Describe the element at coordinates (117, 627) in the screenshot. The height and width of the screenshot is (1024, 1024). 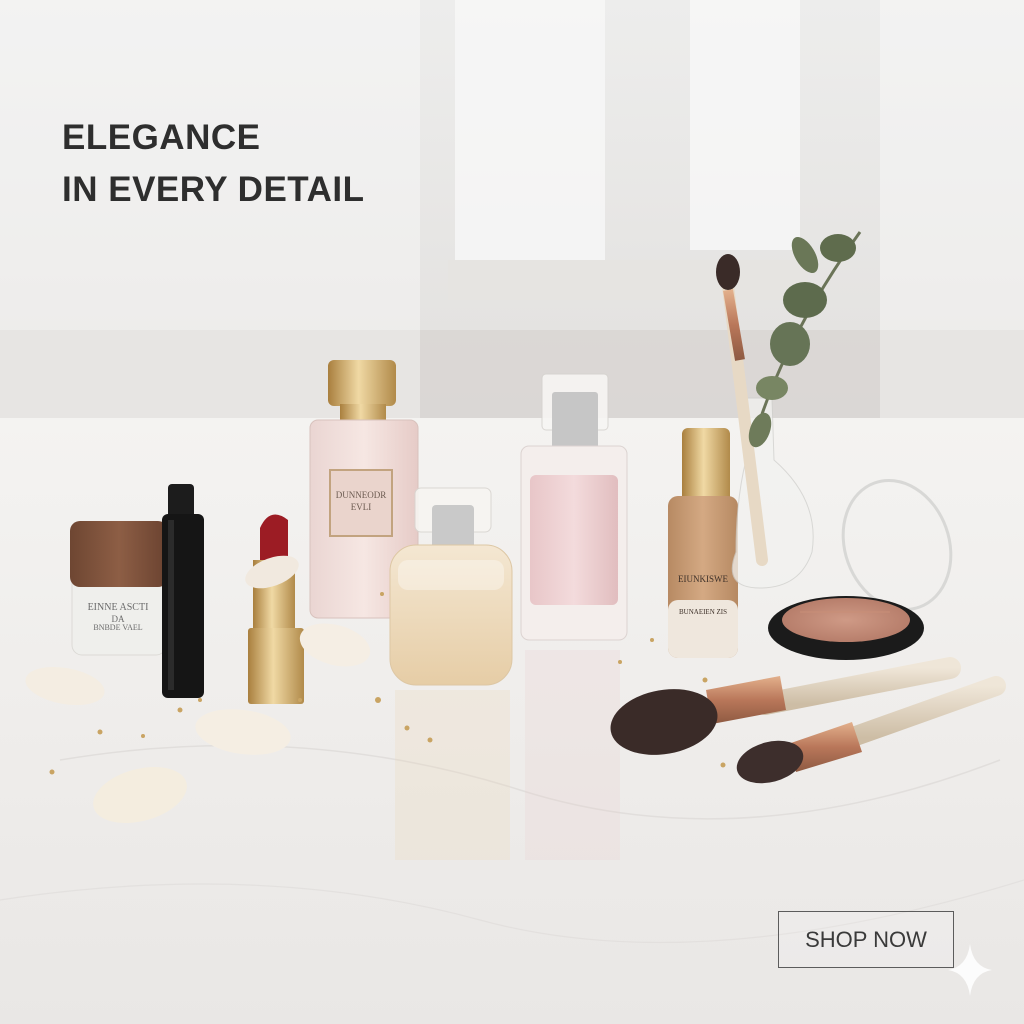
I see `cream-label-line-3: BNBDE VAEL` at that location.